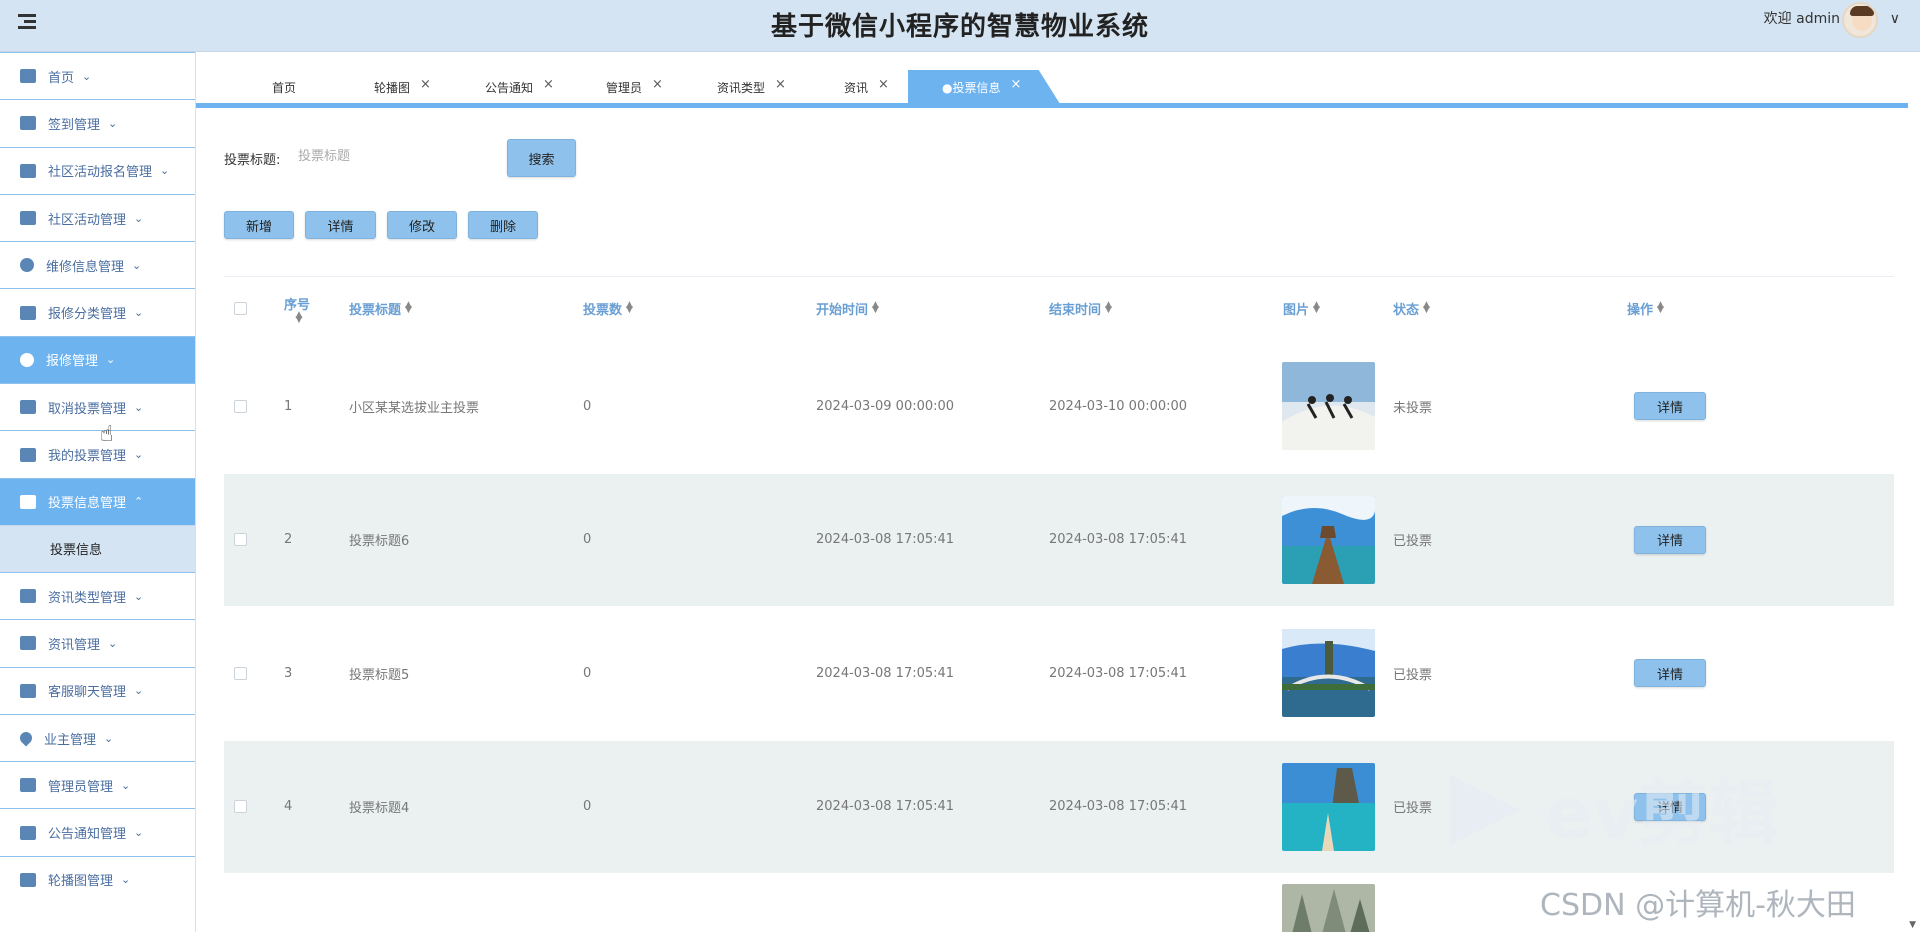 This screenshot has height=932, width=1920. Describe the element at coordinates (97, 595) in the screenshot. I see `sidebar-item: 资讯类型管理 ⌄` at that location.